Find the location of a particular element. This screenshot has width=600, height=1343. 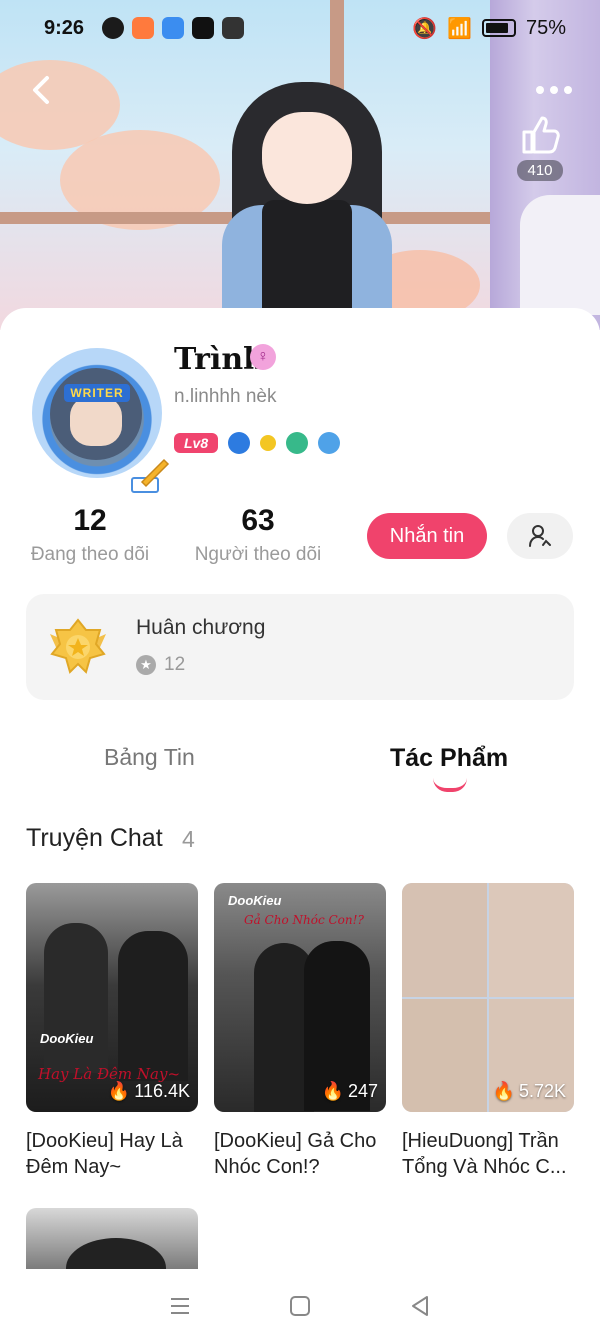

level-badge: Lv8 is located at coordinates (196, 443).